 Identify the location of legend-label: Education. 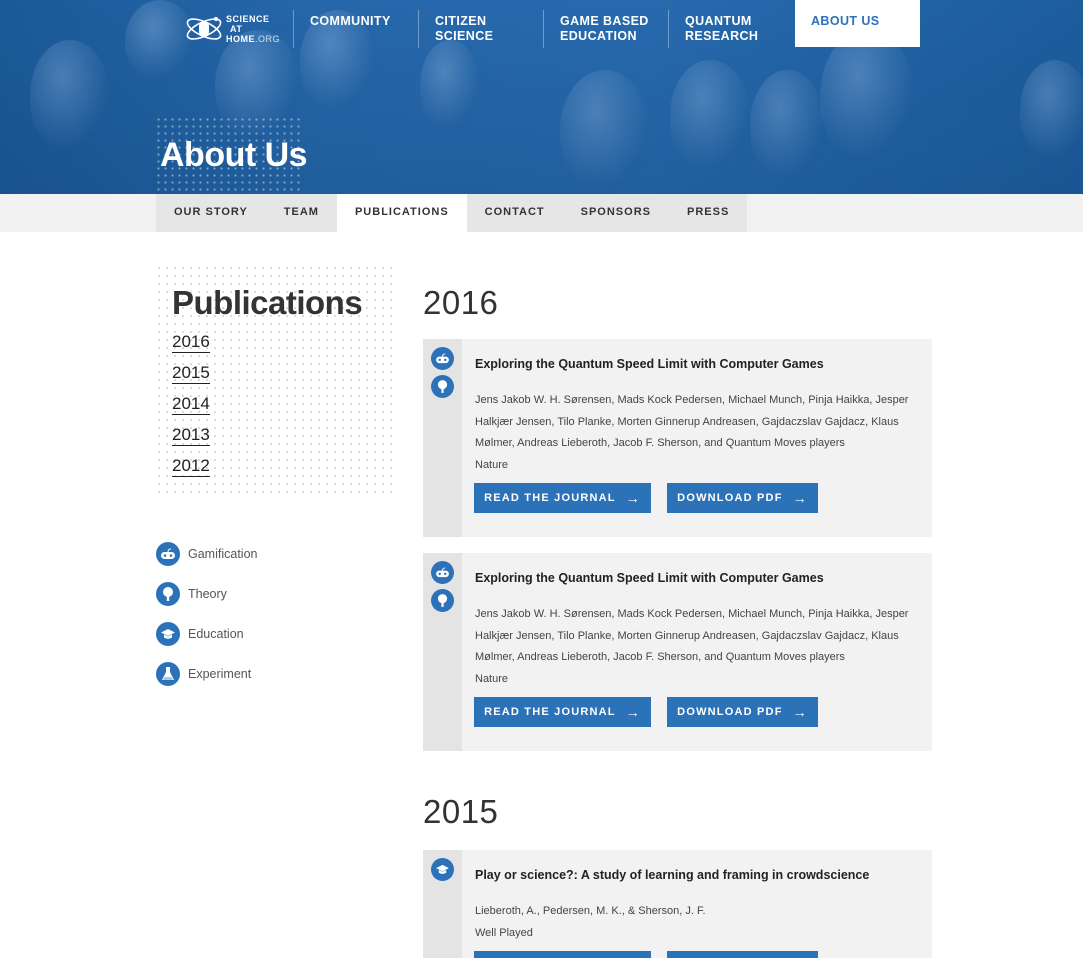
(216, 634).